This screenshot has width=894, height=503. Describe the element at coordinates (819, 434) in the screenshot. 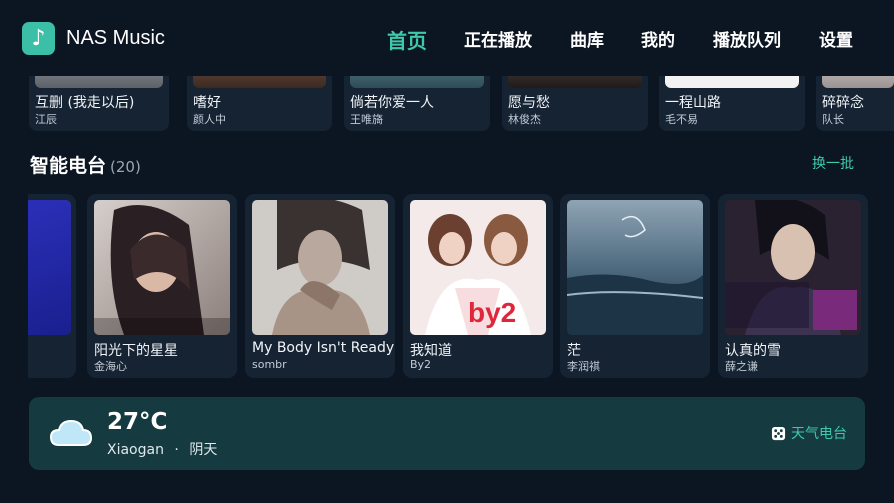

I see `weather-radio-label: 天气电台` at that location.